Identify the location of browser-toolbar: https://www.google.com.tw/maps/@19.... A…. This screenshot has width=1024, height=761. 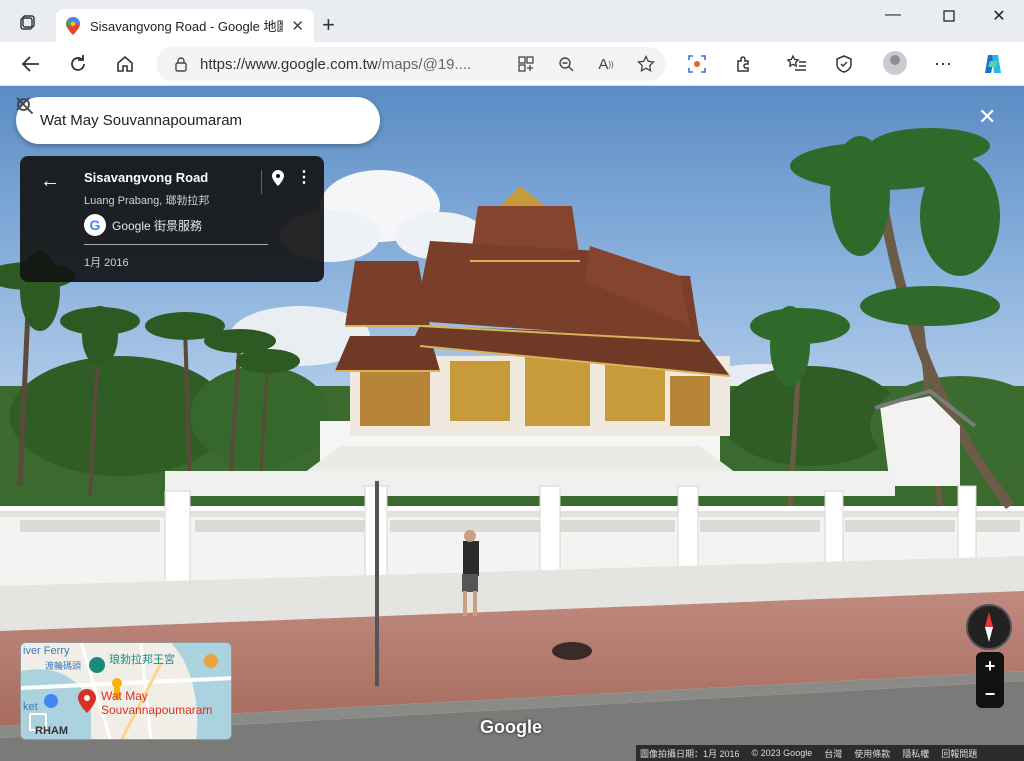
(512, 64).